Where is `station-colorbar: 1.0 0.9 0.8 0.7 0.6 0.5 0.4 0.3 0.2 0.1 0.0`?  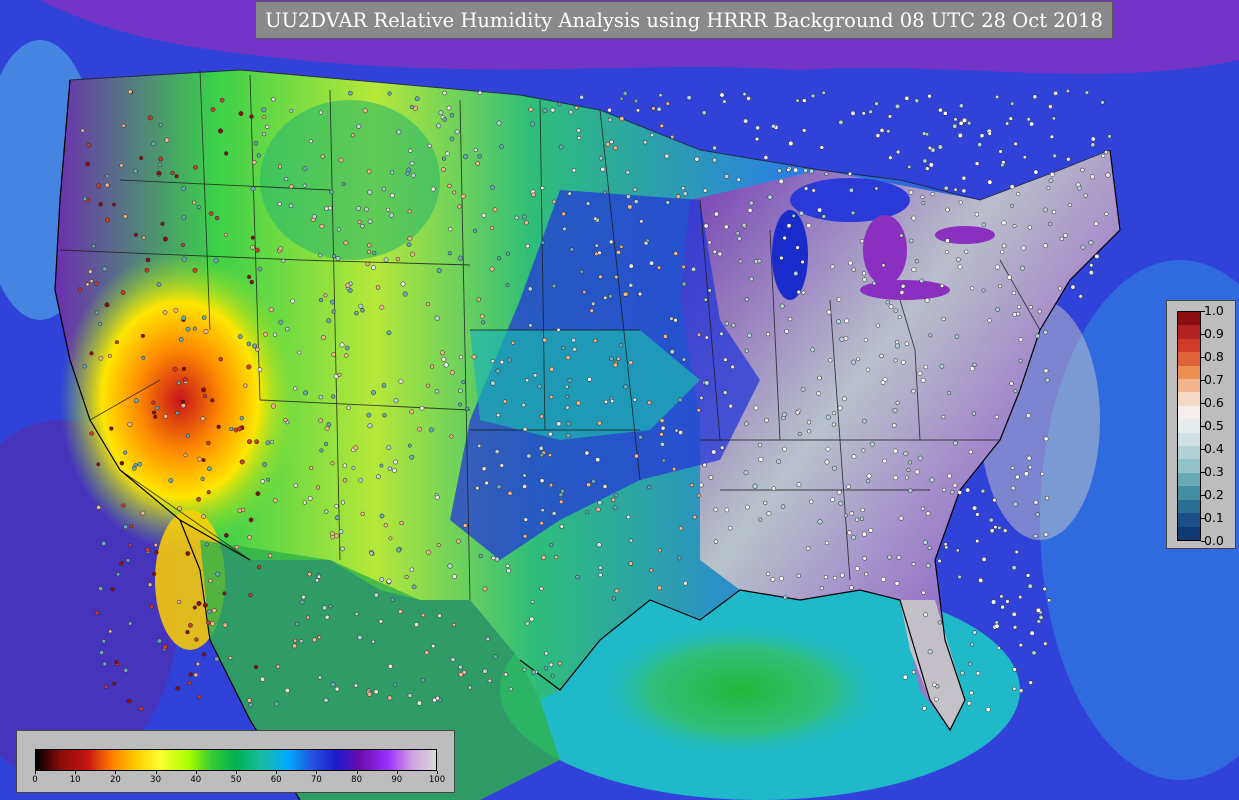 station-colorbar: 1.0 0.9 0.8 0.7 0.6 0.5 0.4 0.3 0.2 0.1 0.0 is located at coordinates (1201, 424).